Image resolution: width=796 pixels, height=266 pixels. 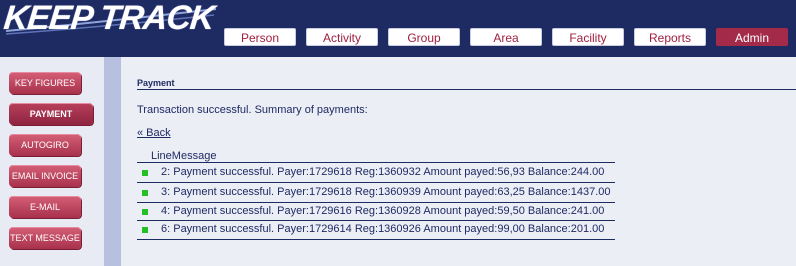 I want to click on nav-group: Group, so click(x=424, y=37).